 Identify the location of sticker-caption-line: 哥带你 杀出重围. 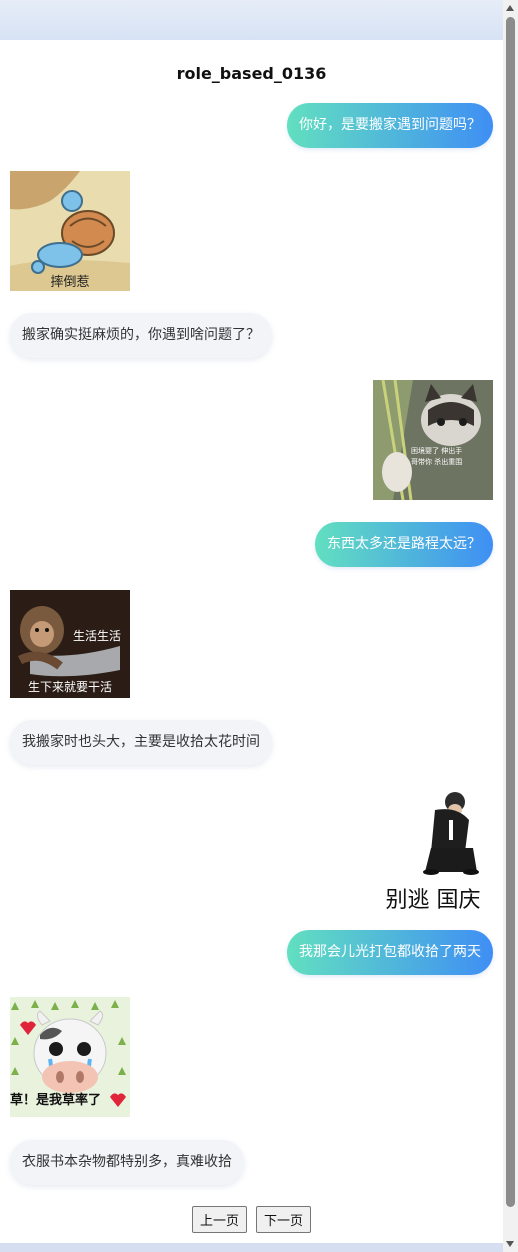
(437, 462).